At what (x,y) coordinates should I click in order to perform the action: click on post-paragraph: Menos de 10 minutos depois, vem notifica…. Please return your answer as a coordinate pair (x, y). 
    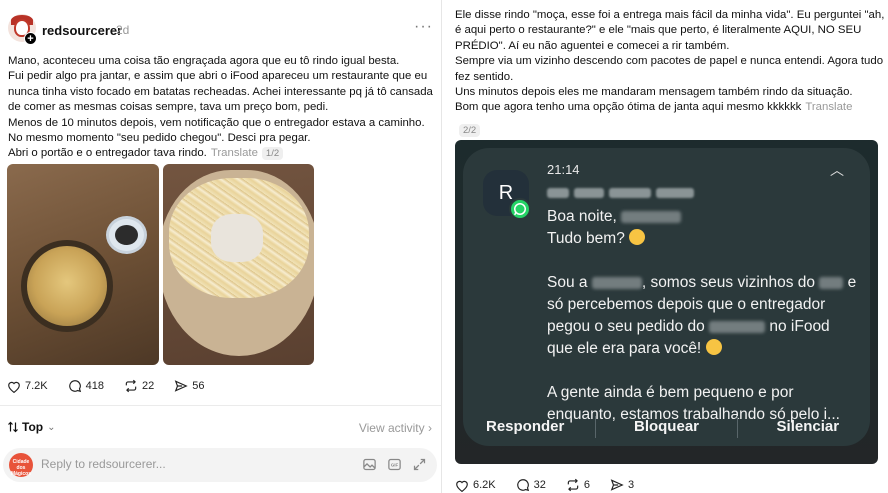
    Looking at the image, I should click on (216, 130).